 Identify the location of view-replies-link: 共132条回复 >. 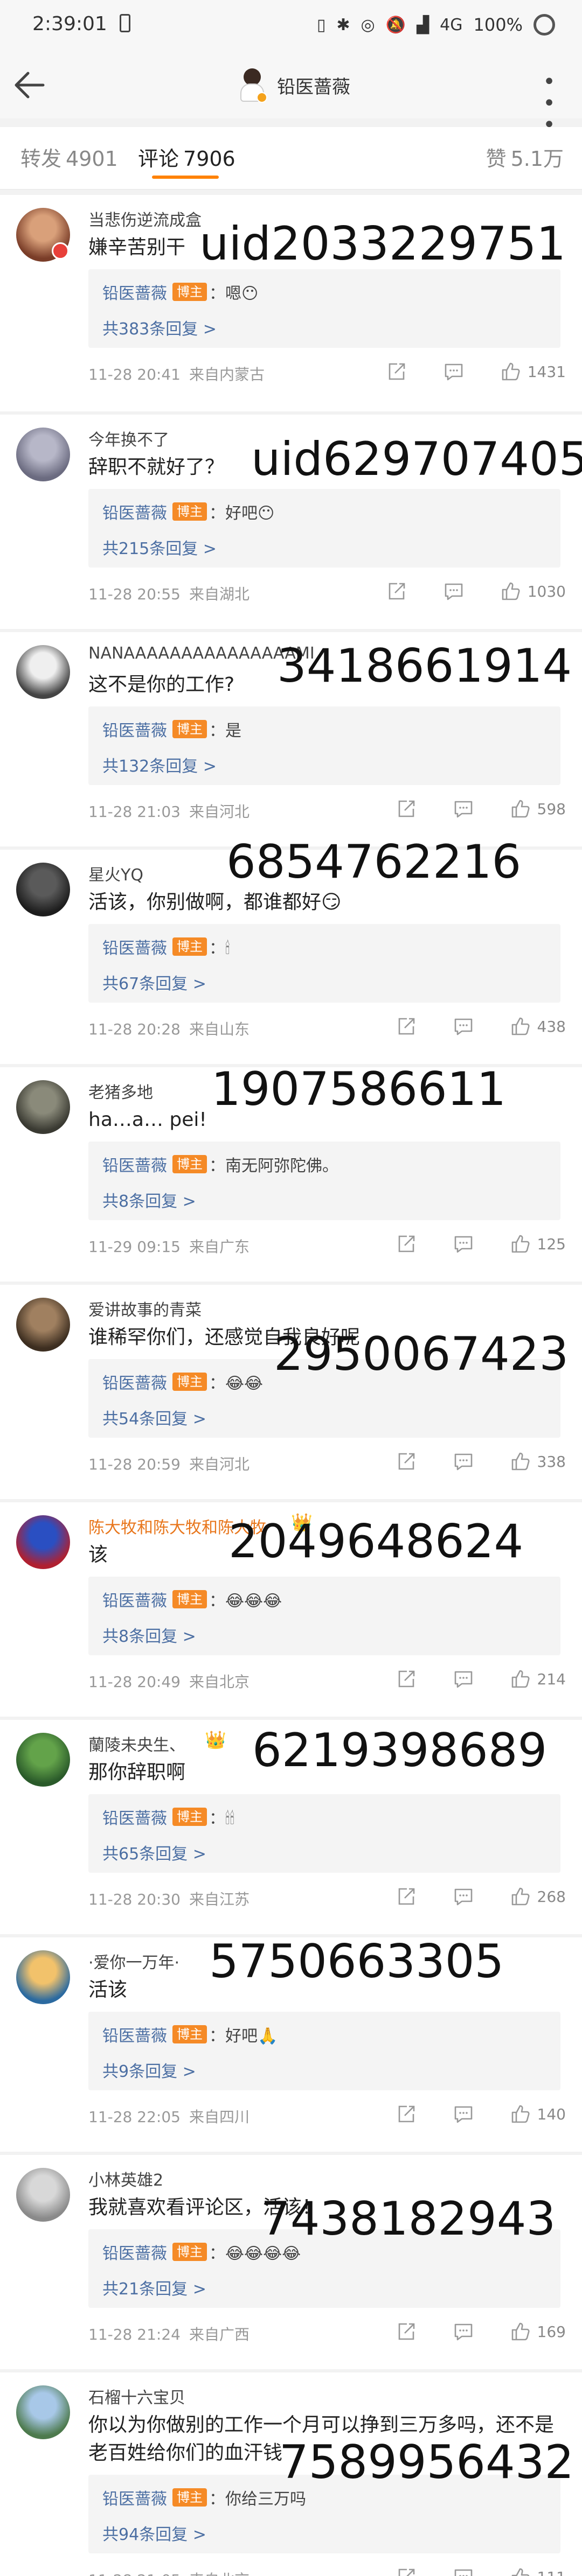
(159, 764).